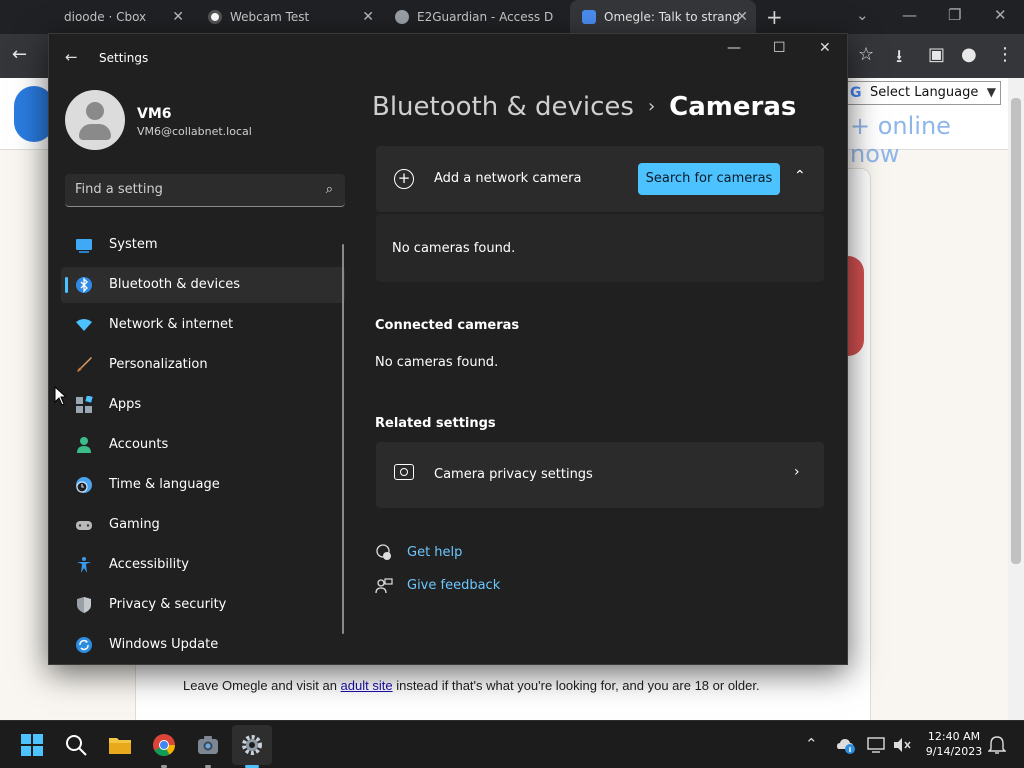 This screenshot has width=1024, height=768. Describe the element at coordinates (866, 54) in the screenshot. I see `bookmark-star-icon: ☆` at that location.